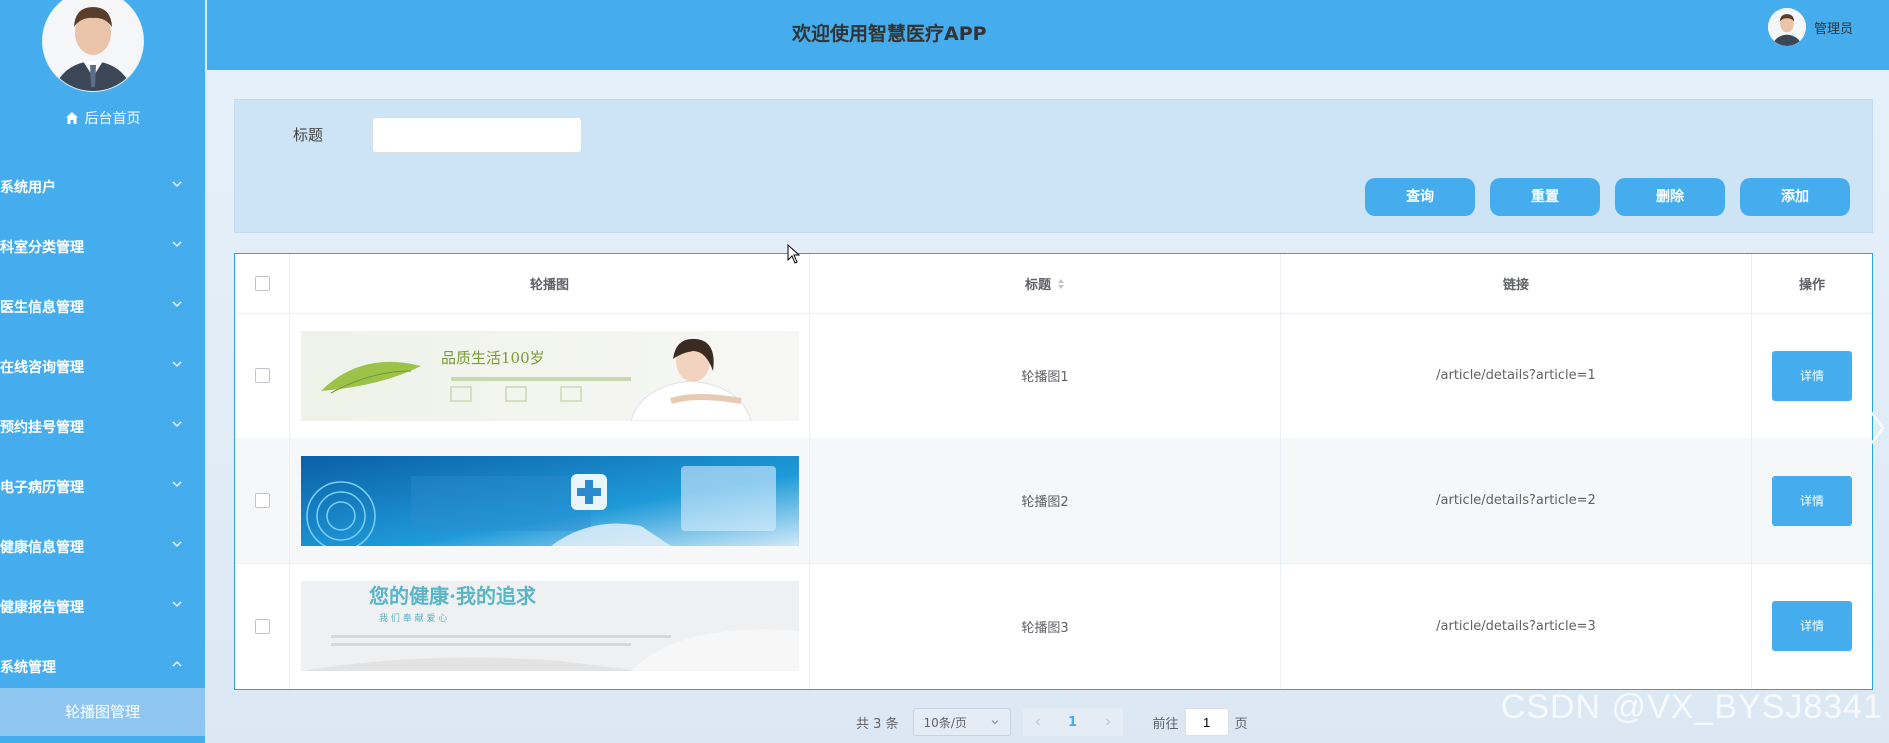 The height and width of the screenshot is (743, 1889). What do you see at coordinates (71, 118) in the screenshot?
I see `home-icon` at bounding box center [71, 118].